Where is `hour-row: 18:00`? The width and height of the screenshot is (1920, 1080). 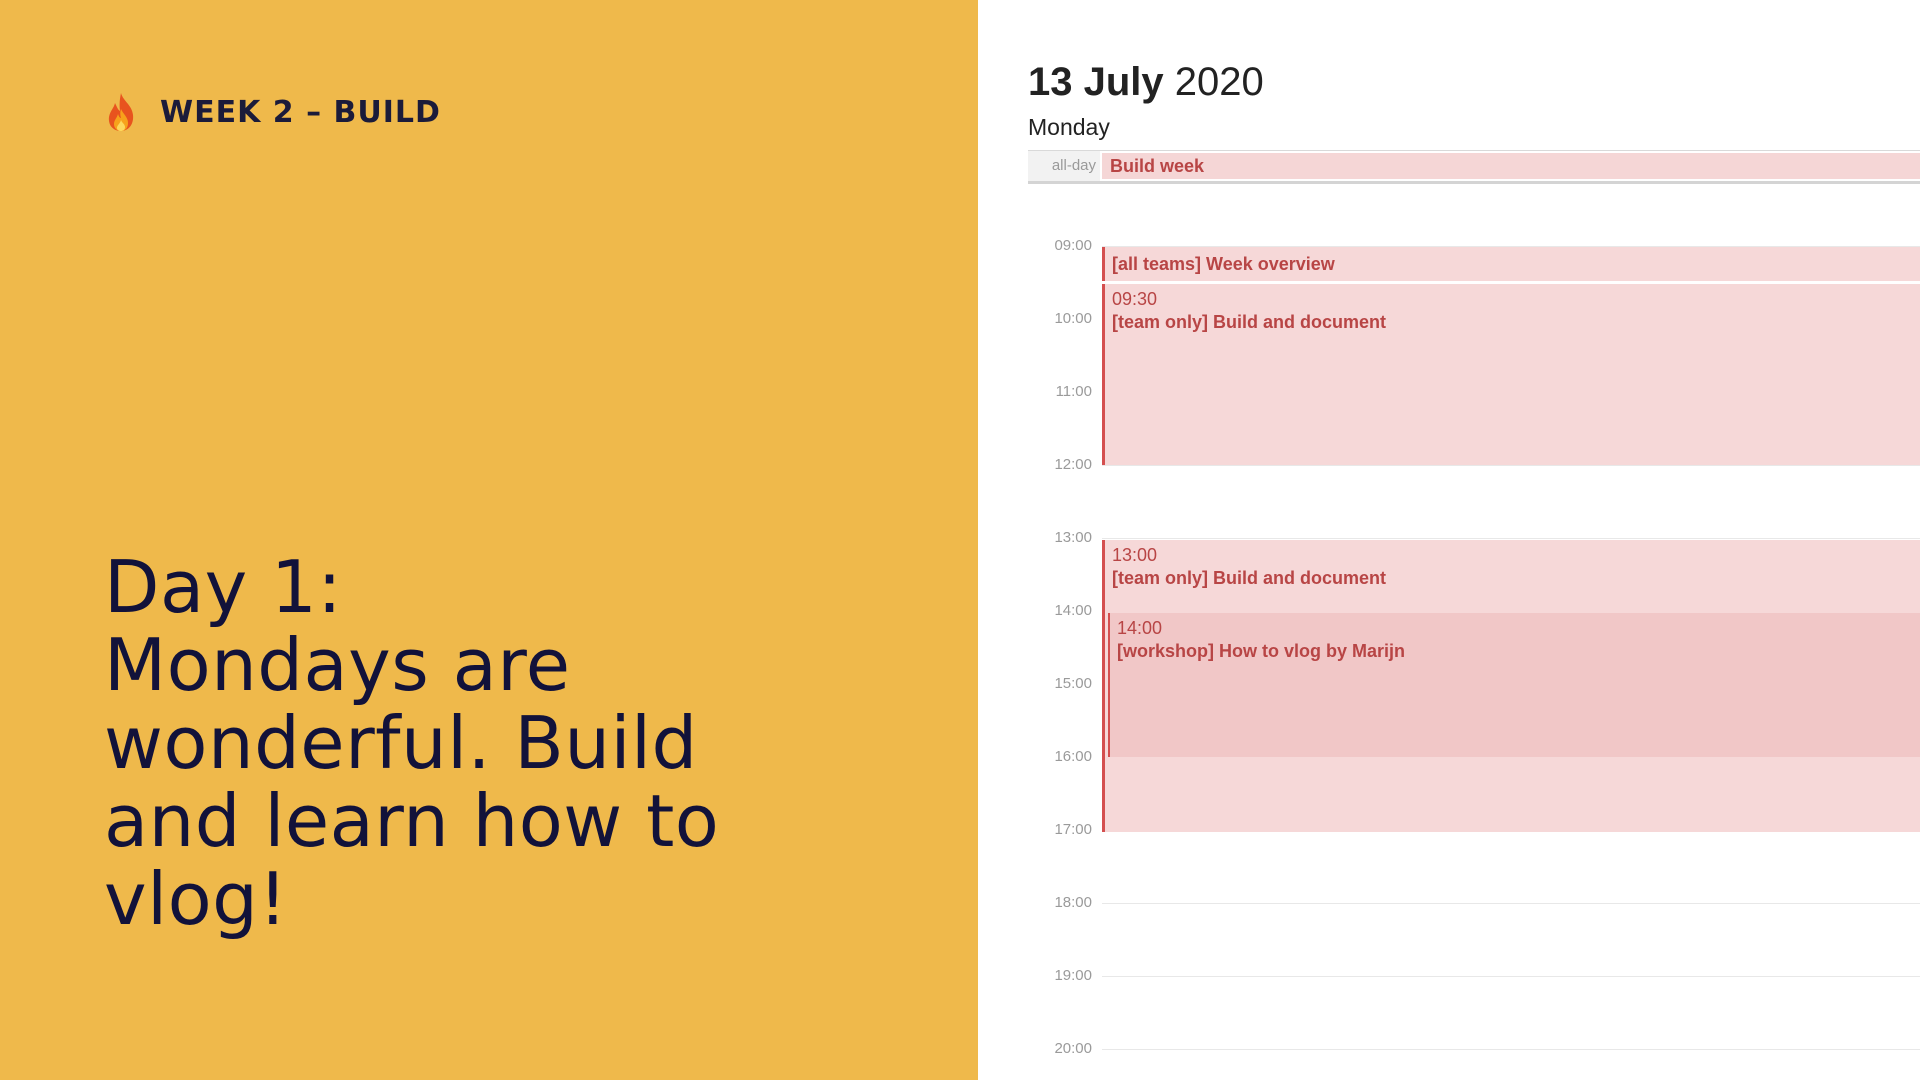
hour-row: 18:00 is located at coordinates (1474, 935).